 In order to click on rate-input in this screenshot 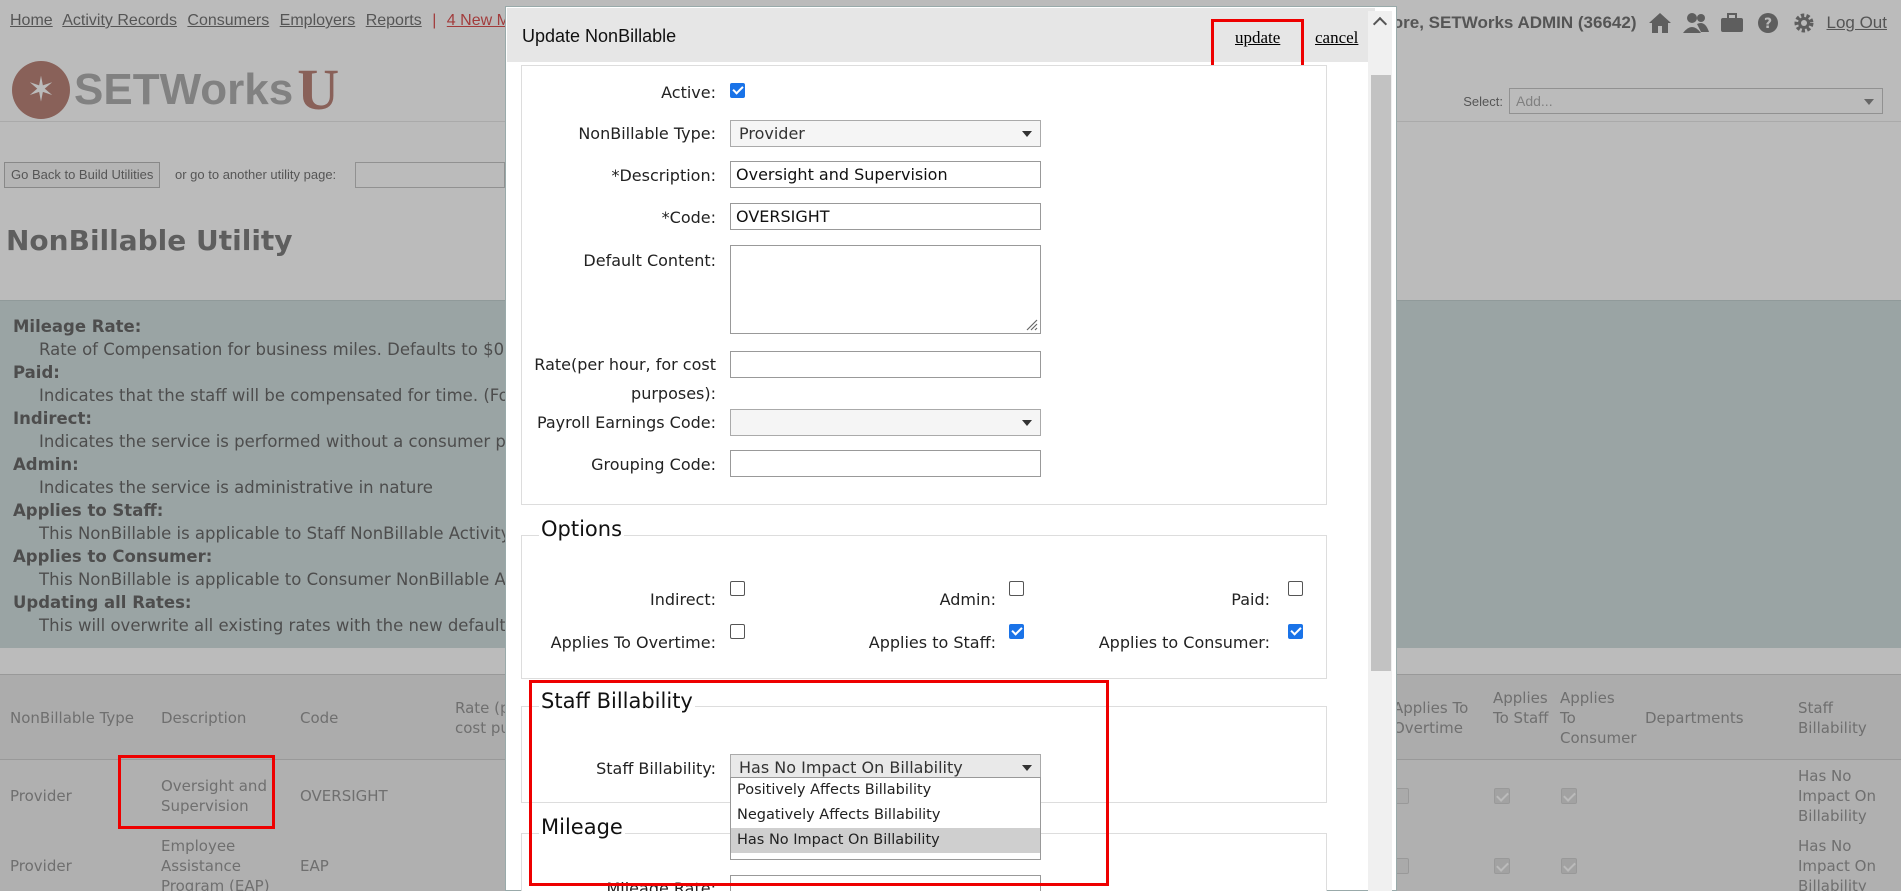, I will do `click(885, 364)`.